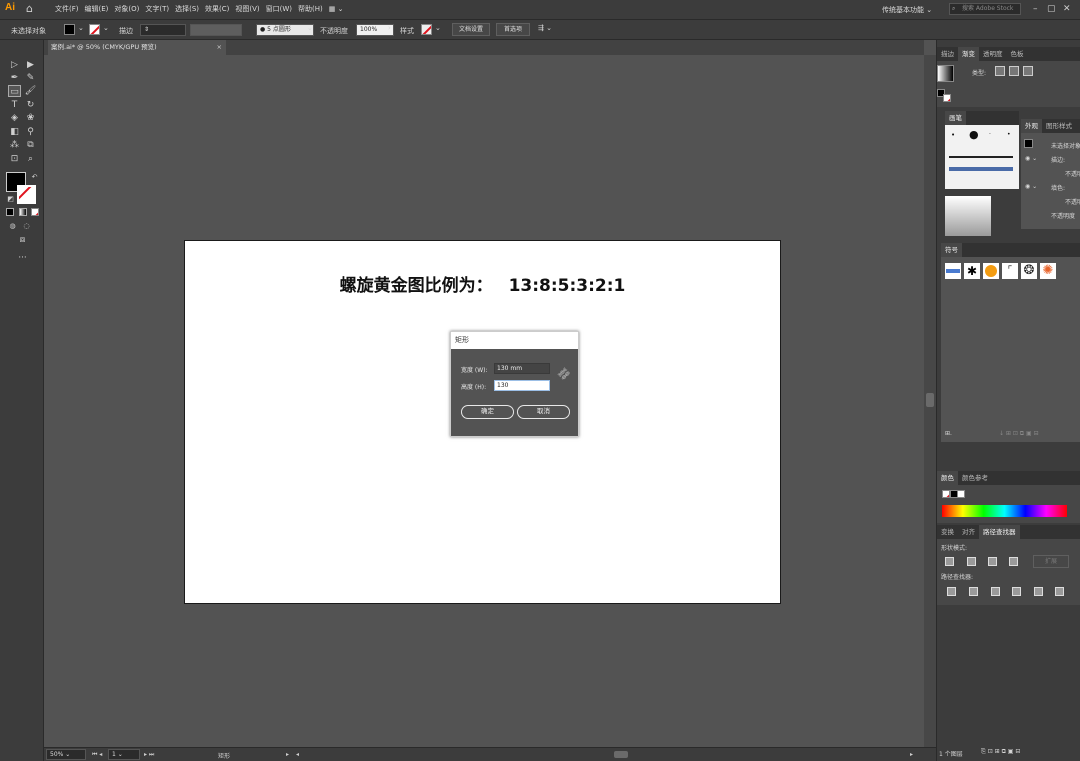  Describe the element at coordinates (163, 30) in the screenshot. I see `stroke-weight-input: ⇕` at that location.